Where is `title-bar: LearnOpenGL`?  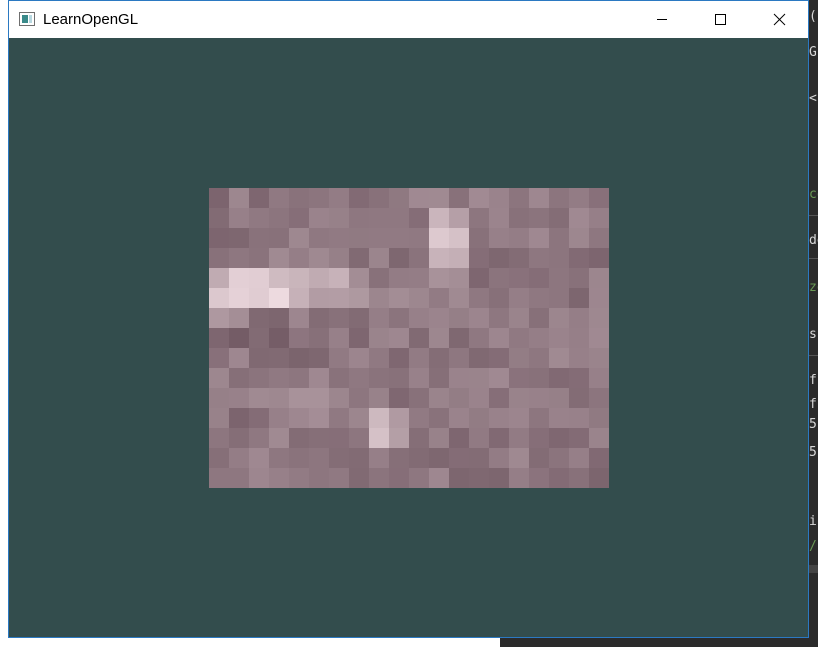
title-bar: LearnOpenGL is located at coordinates (408, 19).